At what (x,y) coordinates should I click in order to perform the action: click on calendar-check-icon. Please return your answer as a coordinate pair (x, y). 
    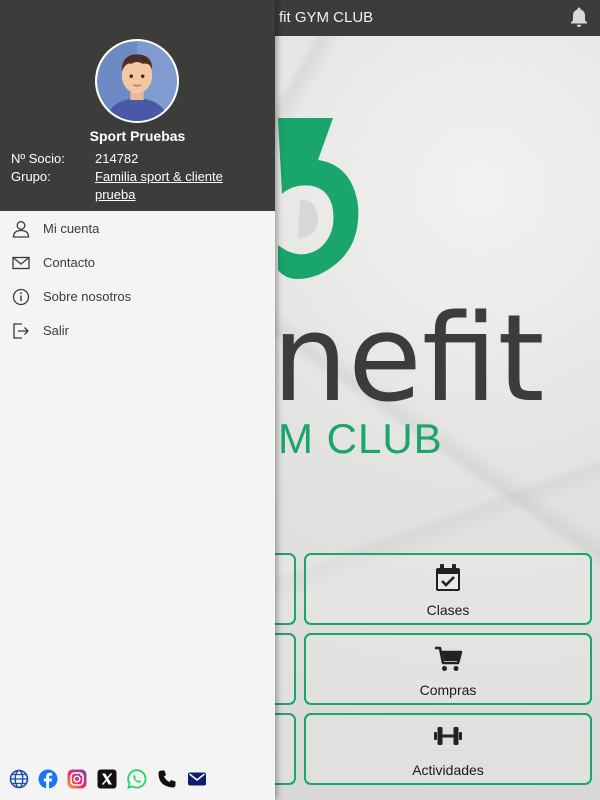
    Looking at the image, I should click on (448, 577).